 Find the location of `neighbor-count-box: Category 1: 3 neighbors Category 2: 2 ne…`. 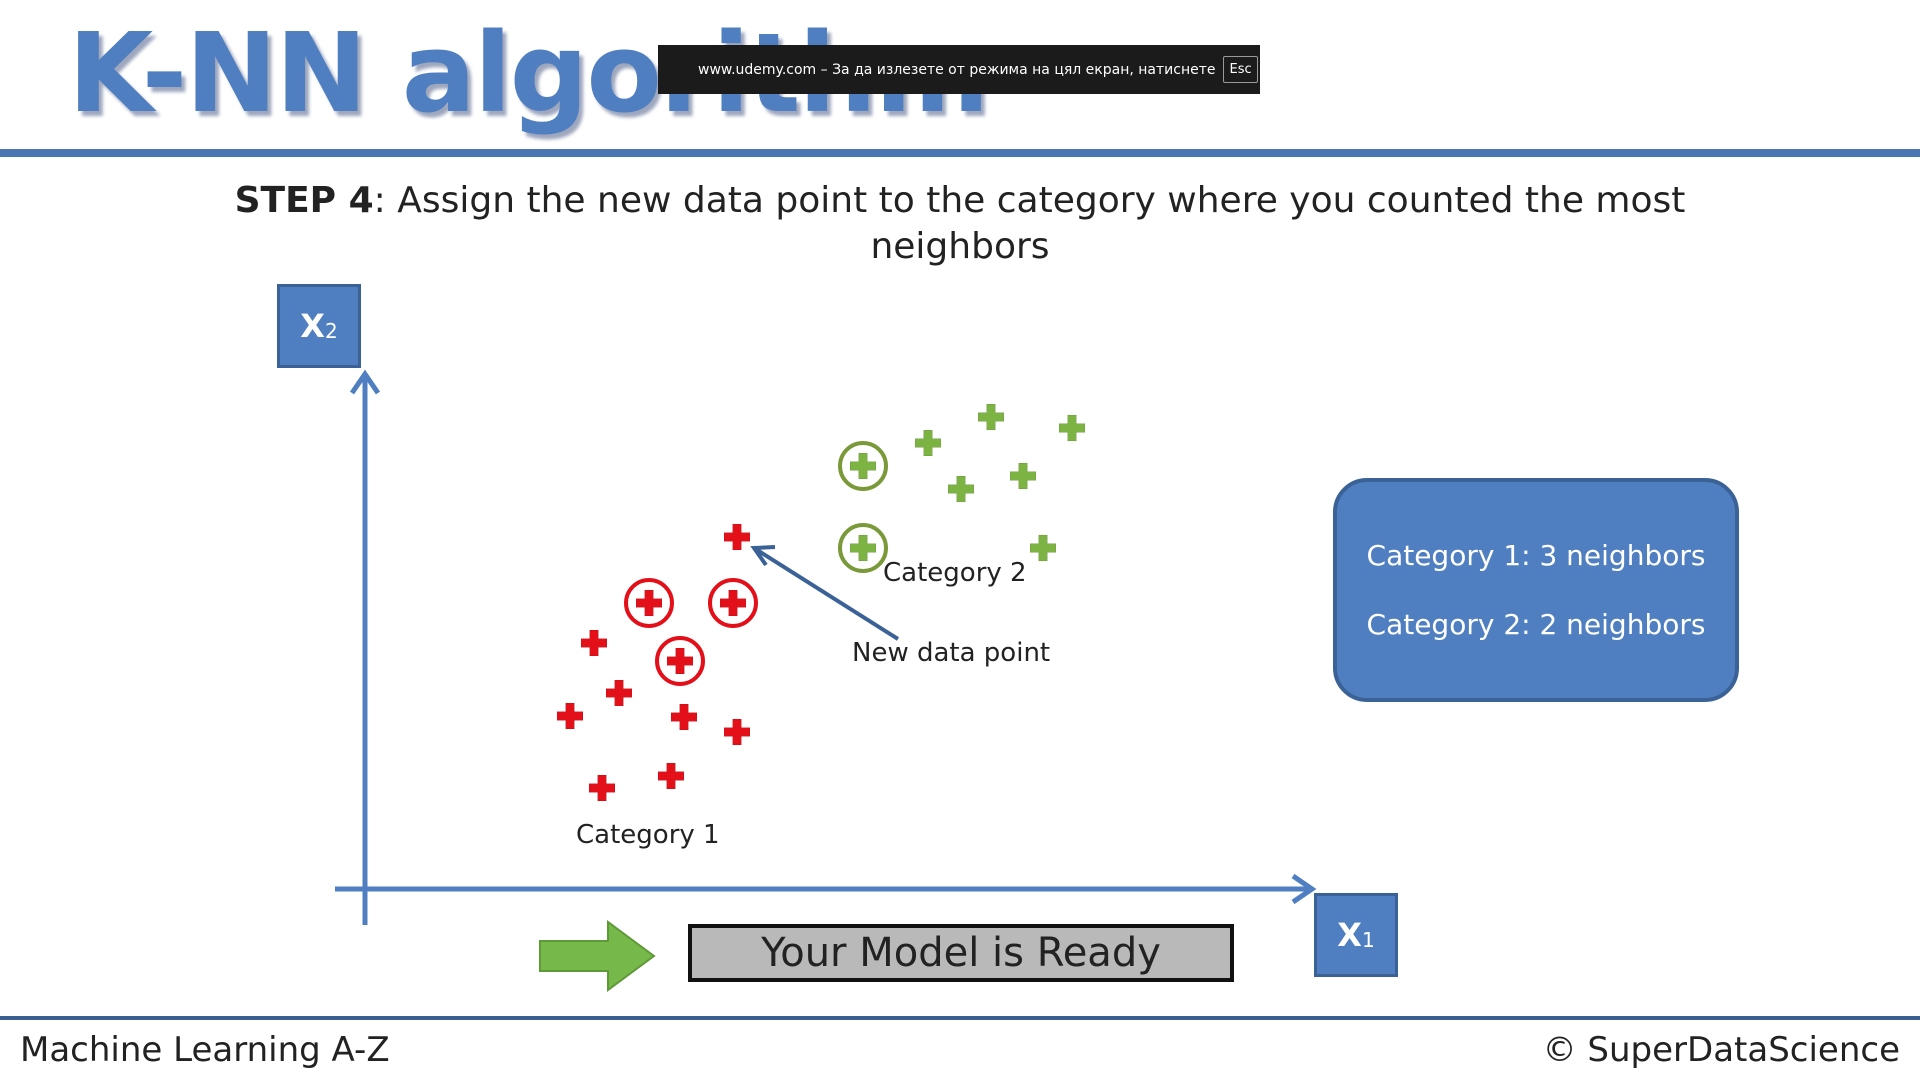

neighbor-count-box: Category 1: 3 neighbors Category 2: 2 ne… is located at coordinates (1536, 590).